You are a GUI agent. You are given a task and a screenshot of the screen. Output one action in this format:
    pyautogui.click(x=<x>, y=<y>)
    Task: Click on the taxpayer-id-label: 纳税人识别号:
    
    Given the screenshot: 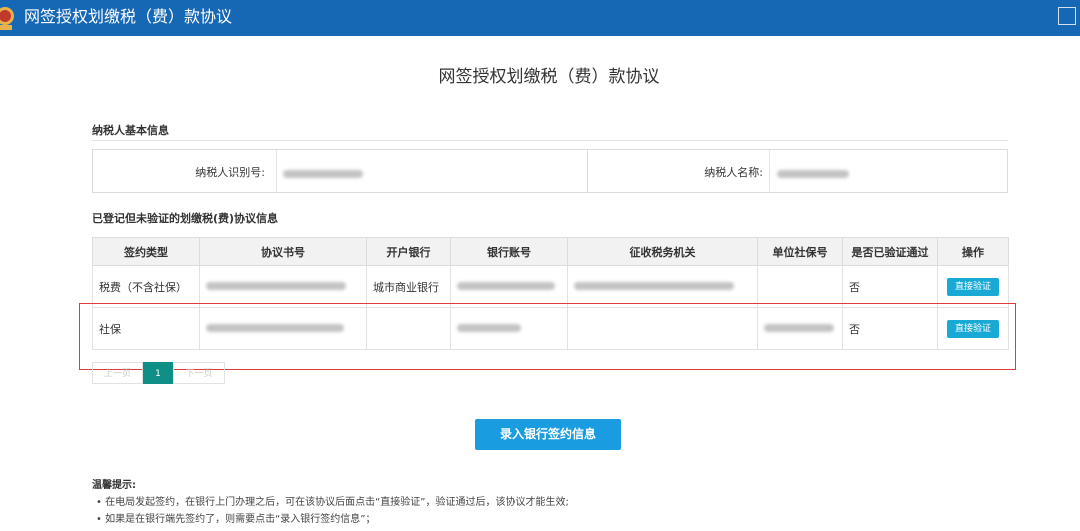 What is the action you would take?
    pyautogui.click(x=230, y=172)
    